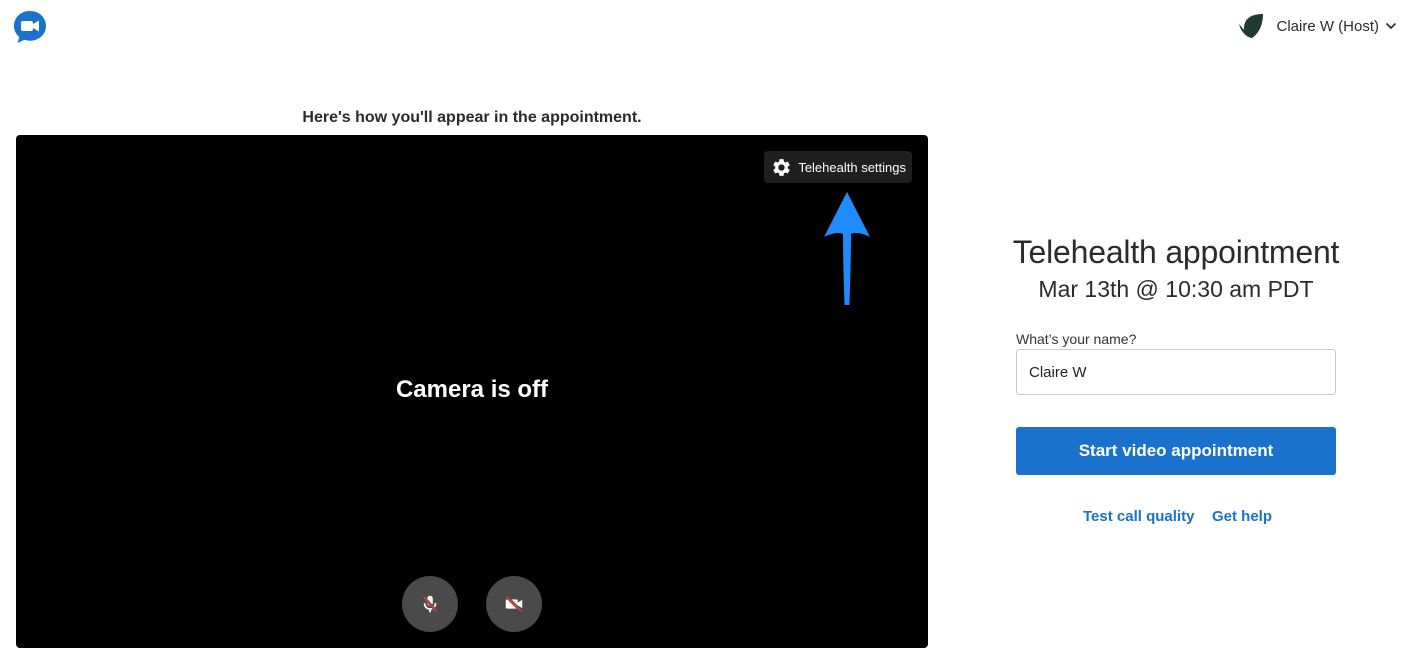 The width and height of the screenshot is (1406, 671). Describe the element at coordinates (852, 167) in the screenshot. I see `telehealth-settings-label: Telehealth settings` at that location.